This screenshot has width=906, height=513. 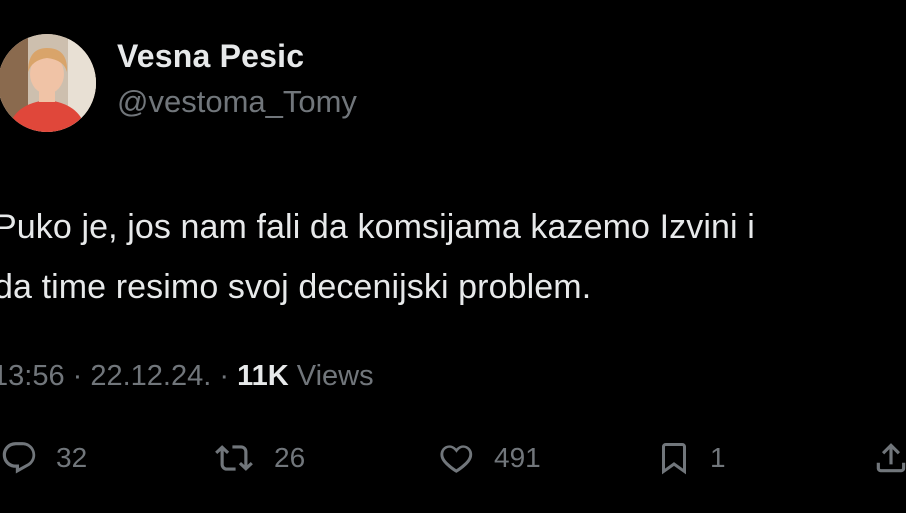 What do you see at coordinates (43, 458) in the screenshot?
I see `reply-button: 32` at bounding box center [43, 458].